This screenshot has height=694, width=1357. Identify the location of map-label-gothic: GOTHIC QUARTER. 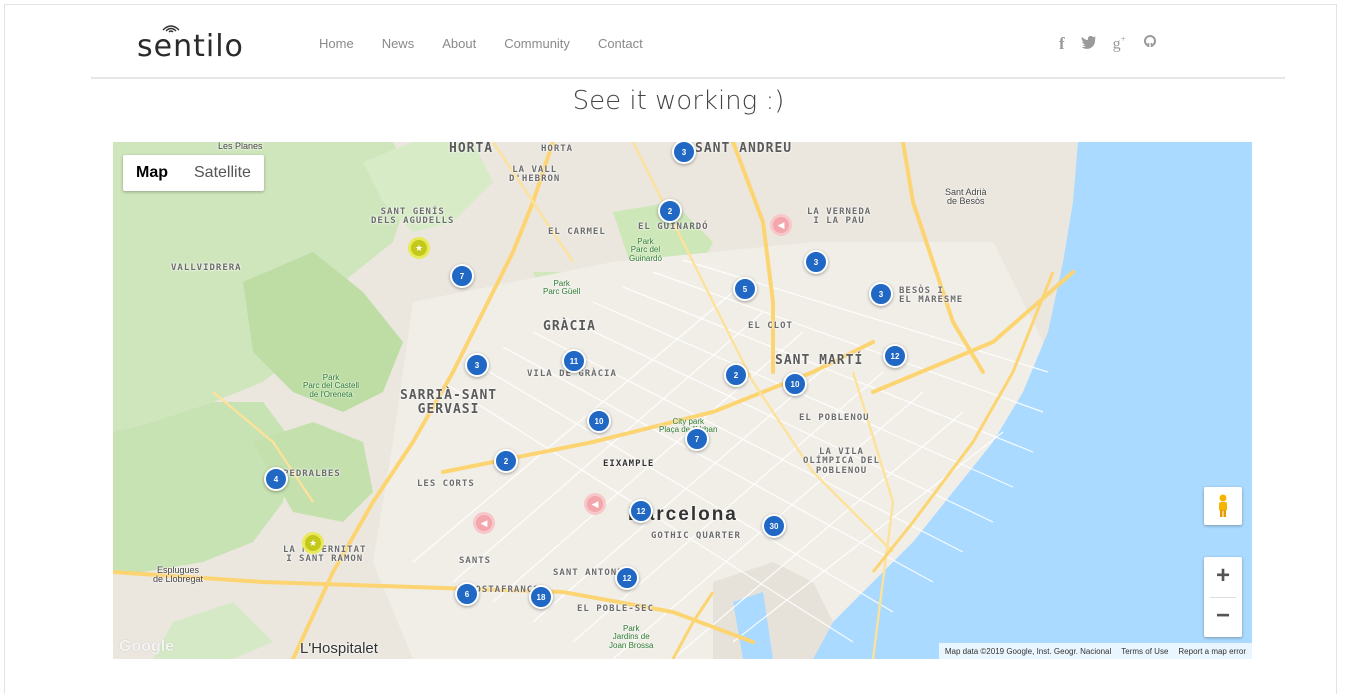
(696, 536).